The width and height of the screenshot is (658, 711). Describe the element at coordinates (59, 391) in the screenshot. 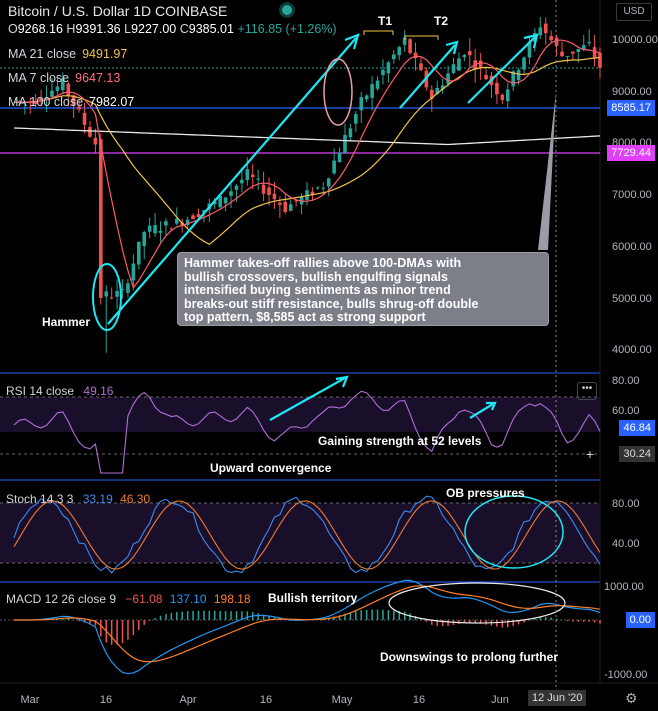

I see `rsi-legend: RSI 14 close 49.16` at that location.